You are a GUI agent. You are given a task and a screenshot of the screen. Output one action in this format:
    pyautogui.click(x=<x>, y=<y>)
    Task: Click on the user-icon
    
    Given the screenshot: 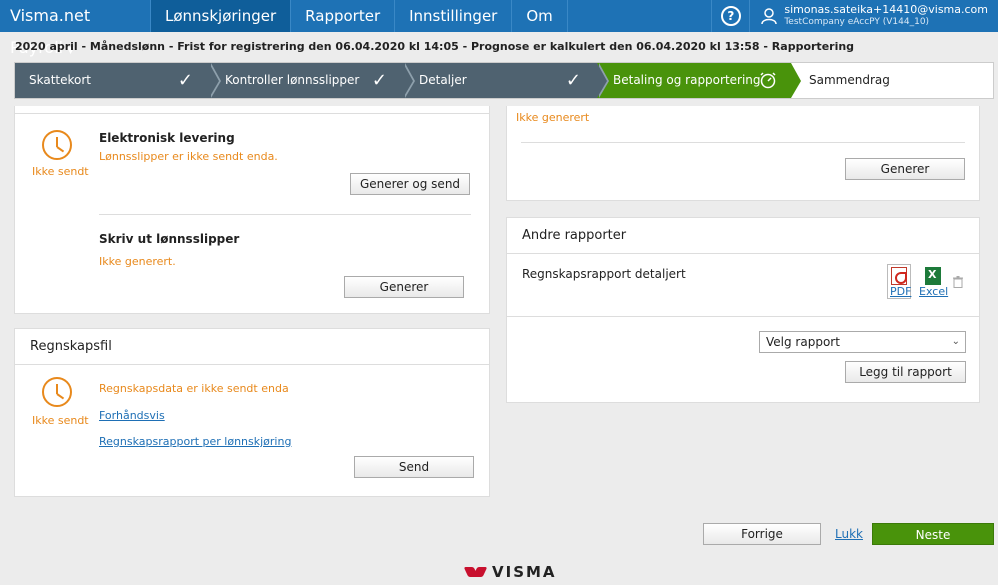 What is the action you would take?
    pyautogui.click(x=769, y=16)
    